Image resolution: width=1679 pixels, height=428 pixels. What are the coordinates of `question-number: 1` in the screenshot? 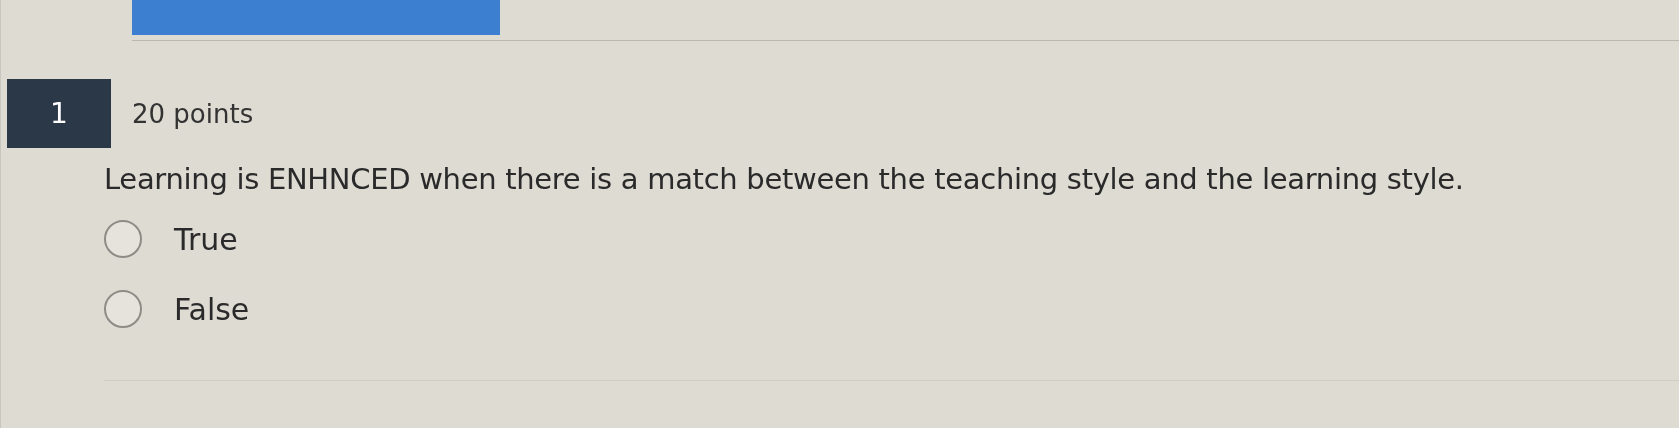 It's located at (59, 113).